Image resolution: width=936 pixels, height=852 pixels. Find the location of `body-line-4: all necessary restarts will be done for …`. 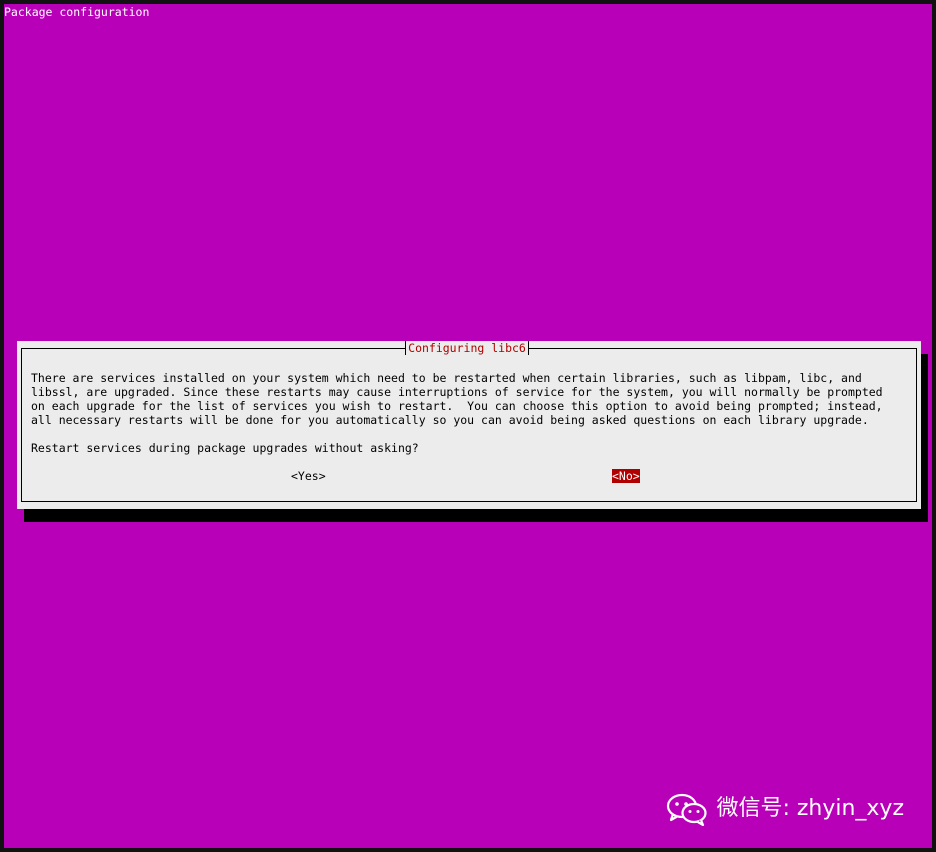

body-line-4: all necessary restarts will be done for … is located at coordinates (450, 420).